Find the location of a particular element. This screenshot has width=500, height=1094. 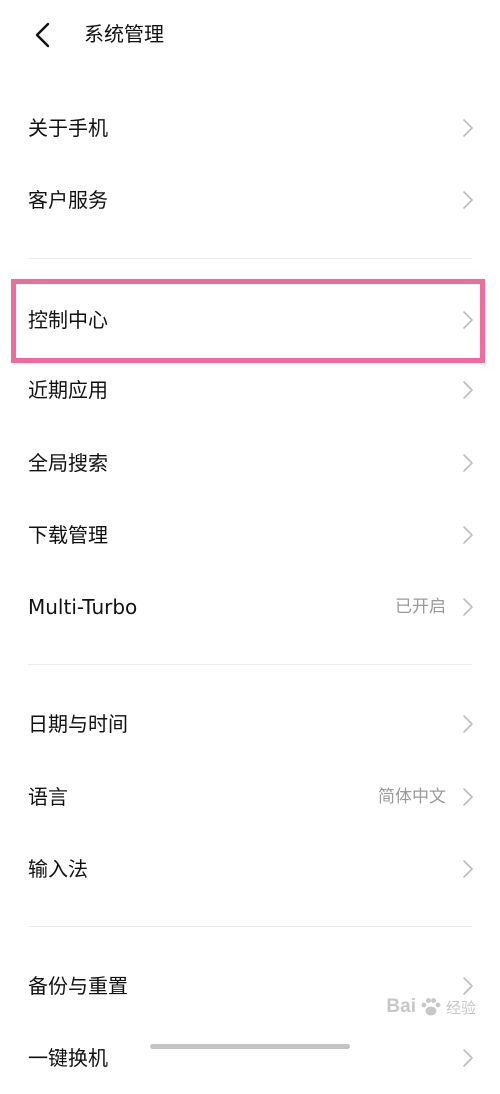

settings-row-language: 语言 简体中文 is located at coordinates (250, 797).